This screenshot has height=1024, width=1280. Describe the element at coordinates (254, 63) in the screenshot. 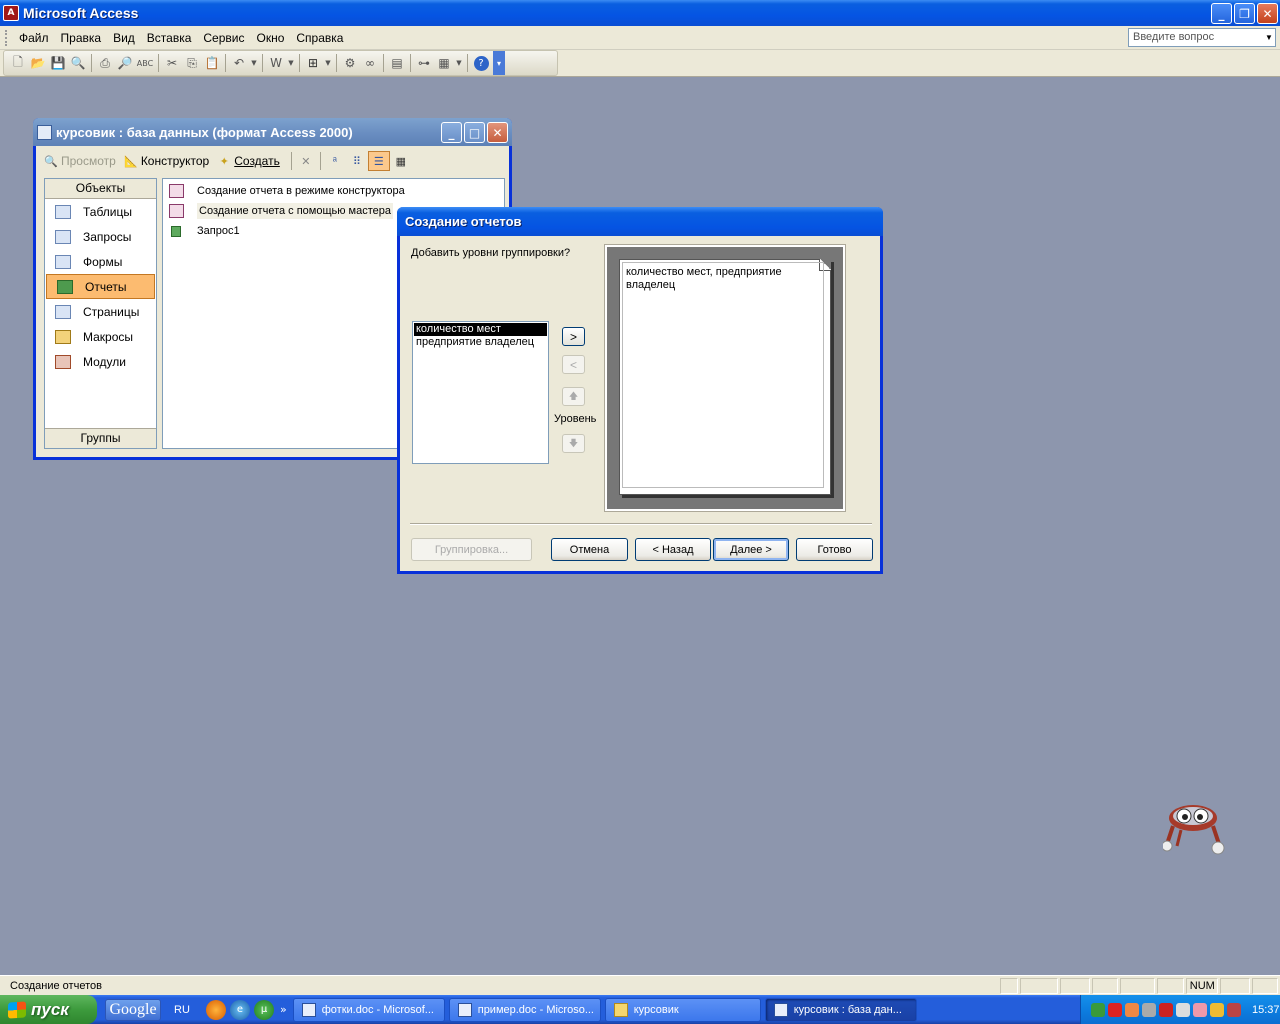

I see `undo-dropdown-icon: ▼` at that location.